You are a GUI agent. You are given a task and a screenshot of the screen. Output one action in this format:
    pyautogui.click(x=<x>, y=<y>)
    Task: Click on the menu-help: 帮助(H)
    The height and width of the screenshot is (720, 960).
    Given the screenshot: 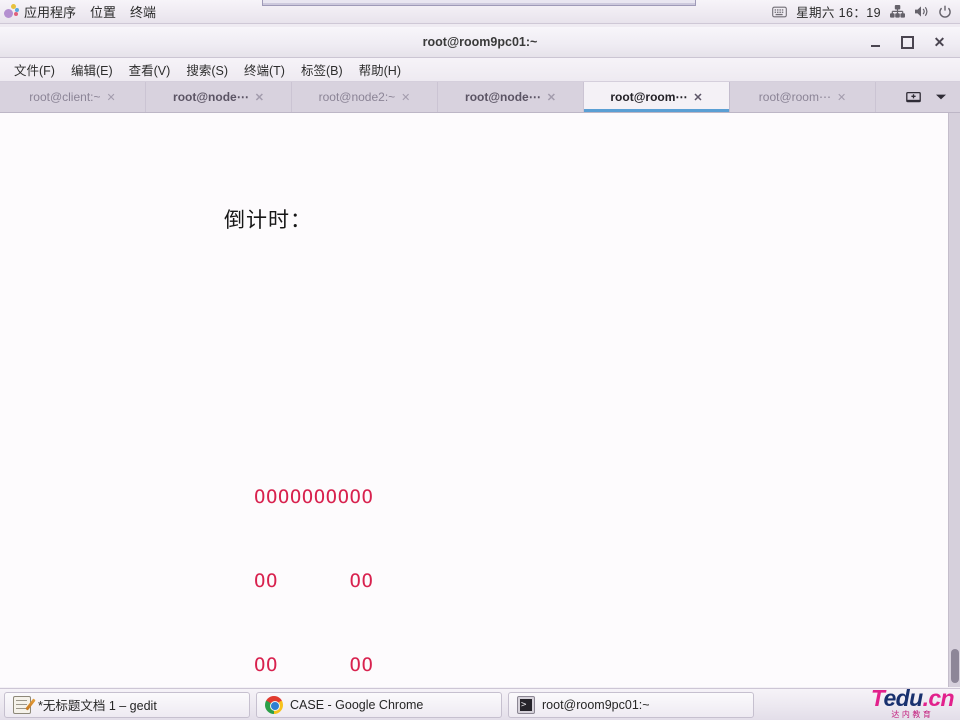 What is the action you would take?
    pyautogui.click(x=380, y=69)
    